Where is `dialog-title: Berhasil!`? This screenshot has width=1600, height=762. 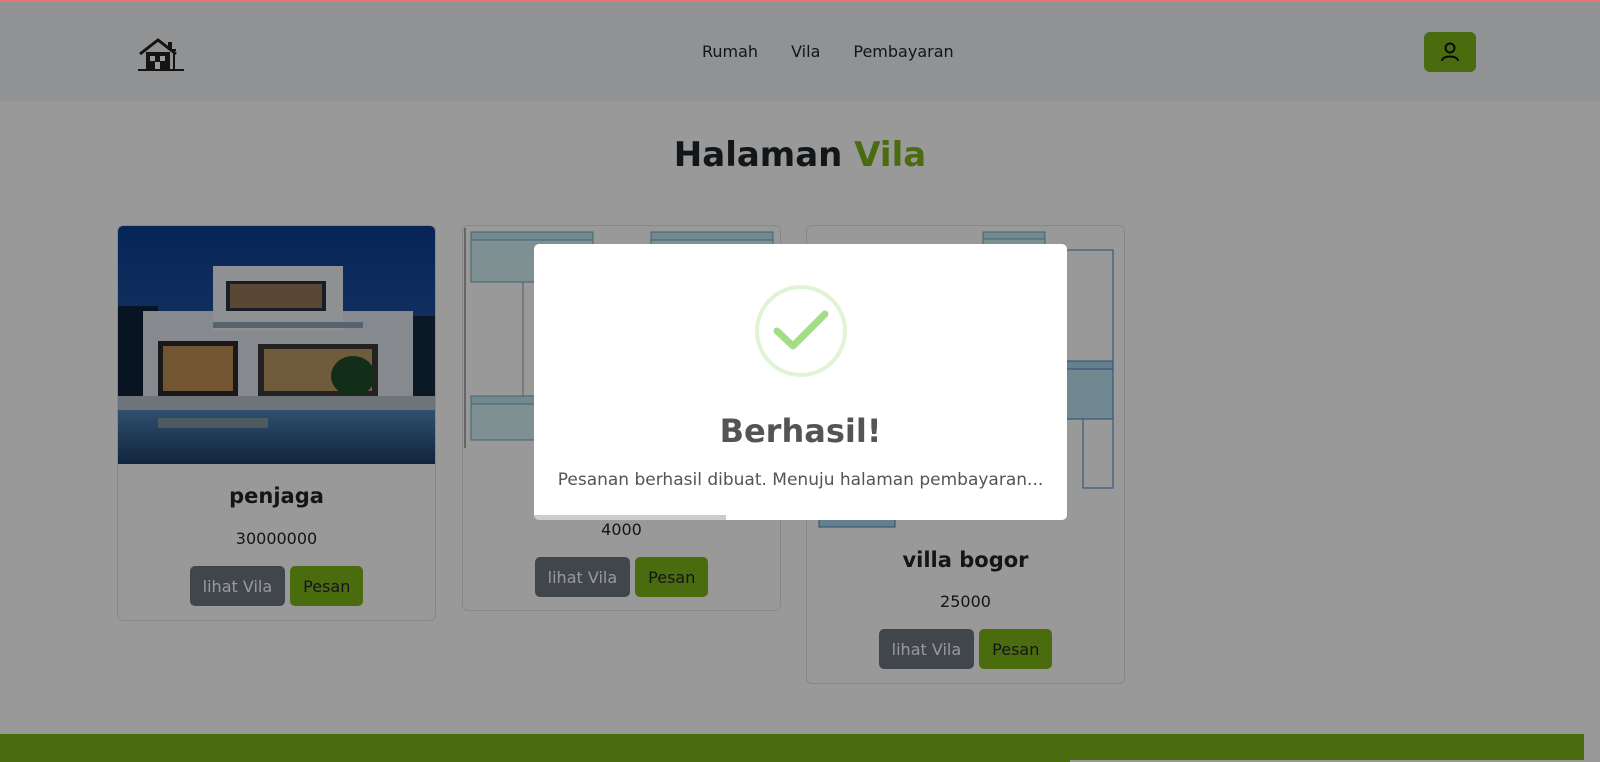 dialog-title: Berhasil! is located at coordinates (800, 431).